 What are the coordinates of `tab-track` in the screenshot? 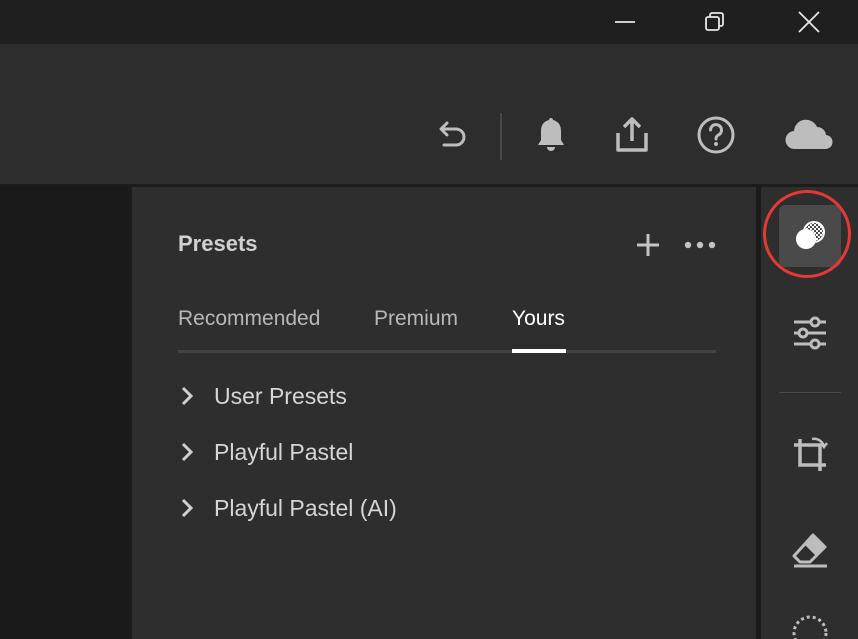 It's located at (447, 351).